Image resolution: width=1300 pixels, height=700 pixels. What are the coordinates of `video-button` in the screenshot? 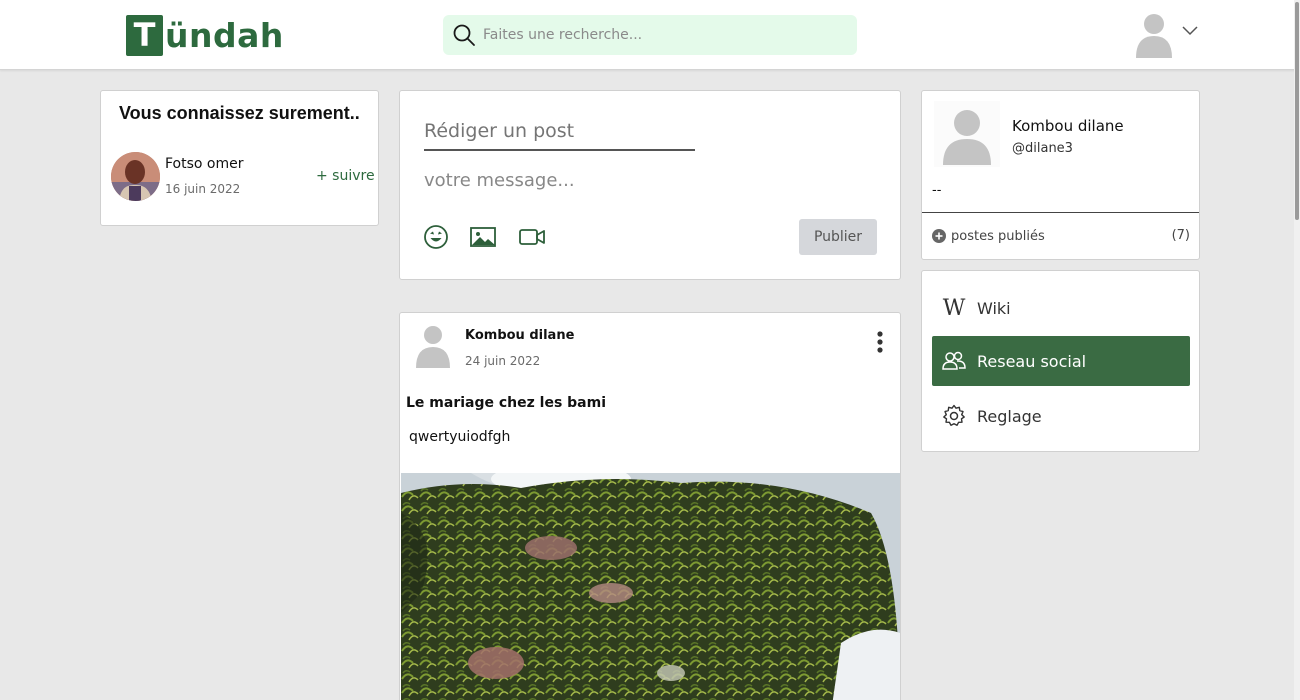 It's located at (532, 238).